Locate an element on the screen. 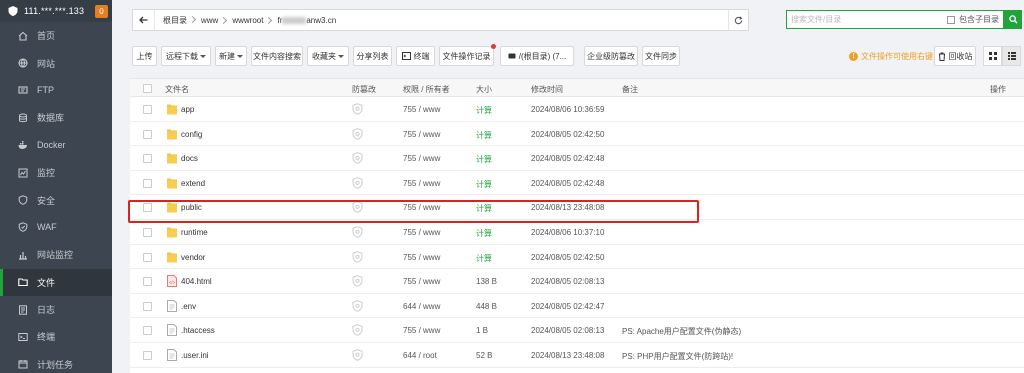 The height and width of the screenshot is (373, 1024). back-button is located at coordinates (144, 20).